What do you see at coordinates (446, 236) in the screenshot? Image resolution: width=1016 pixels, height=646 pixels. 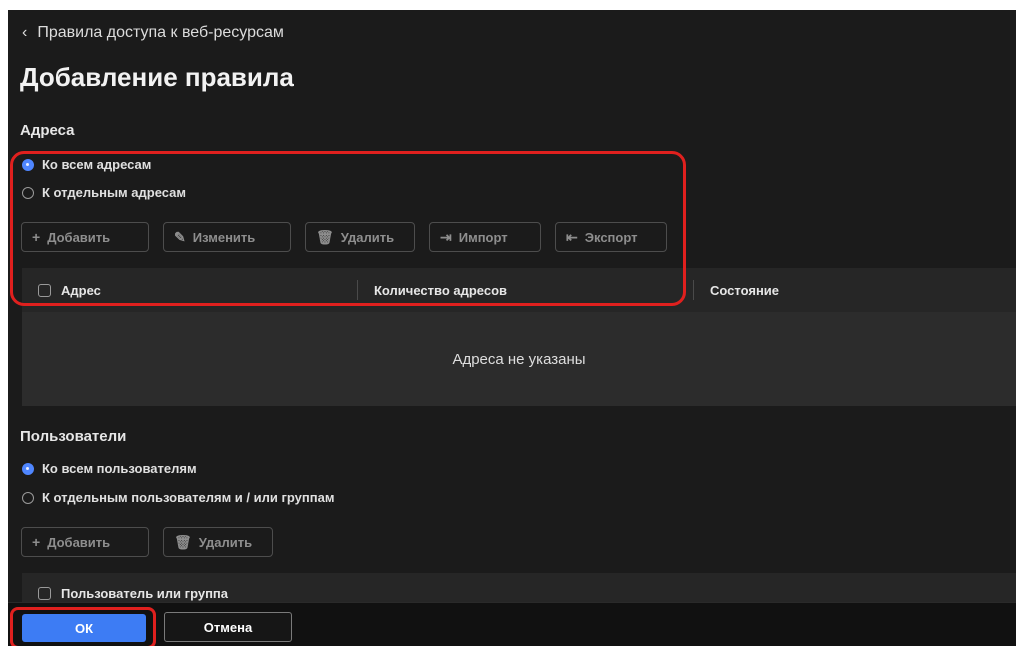 I see `import-icon: ⇥` at bounding box center [446, 236].